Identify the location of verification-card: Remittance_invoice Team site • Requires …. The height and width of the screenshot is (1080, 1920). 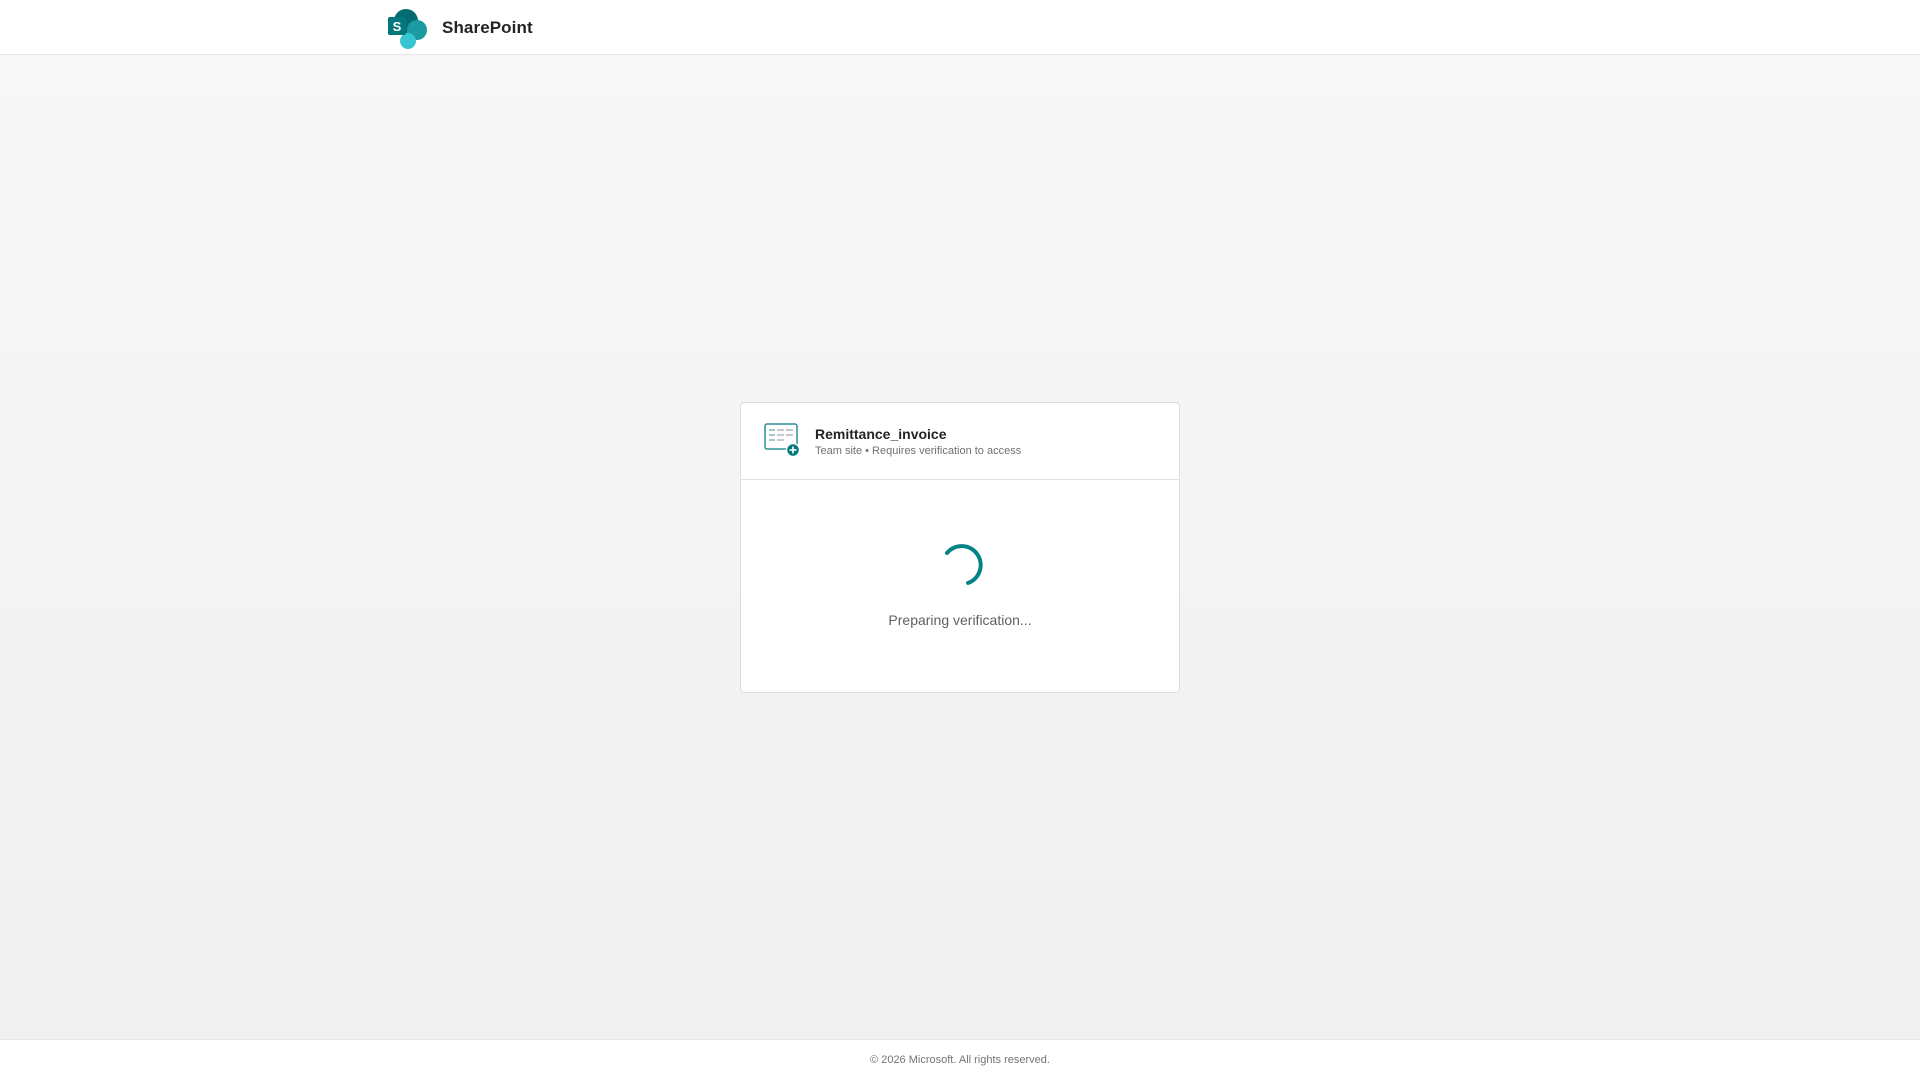
(960, 547).